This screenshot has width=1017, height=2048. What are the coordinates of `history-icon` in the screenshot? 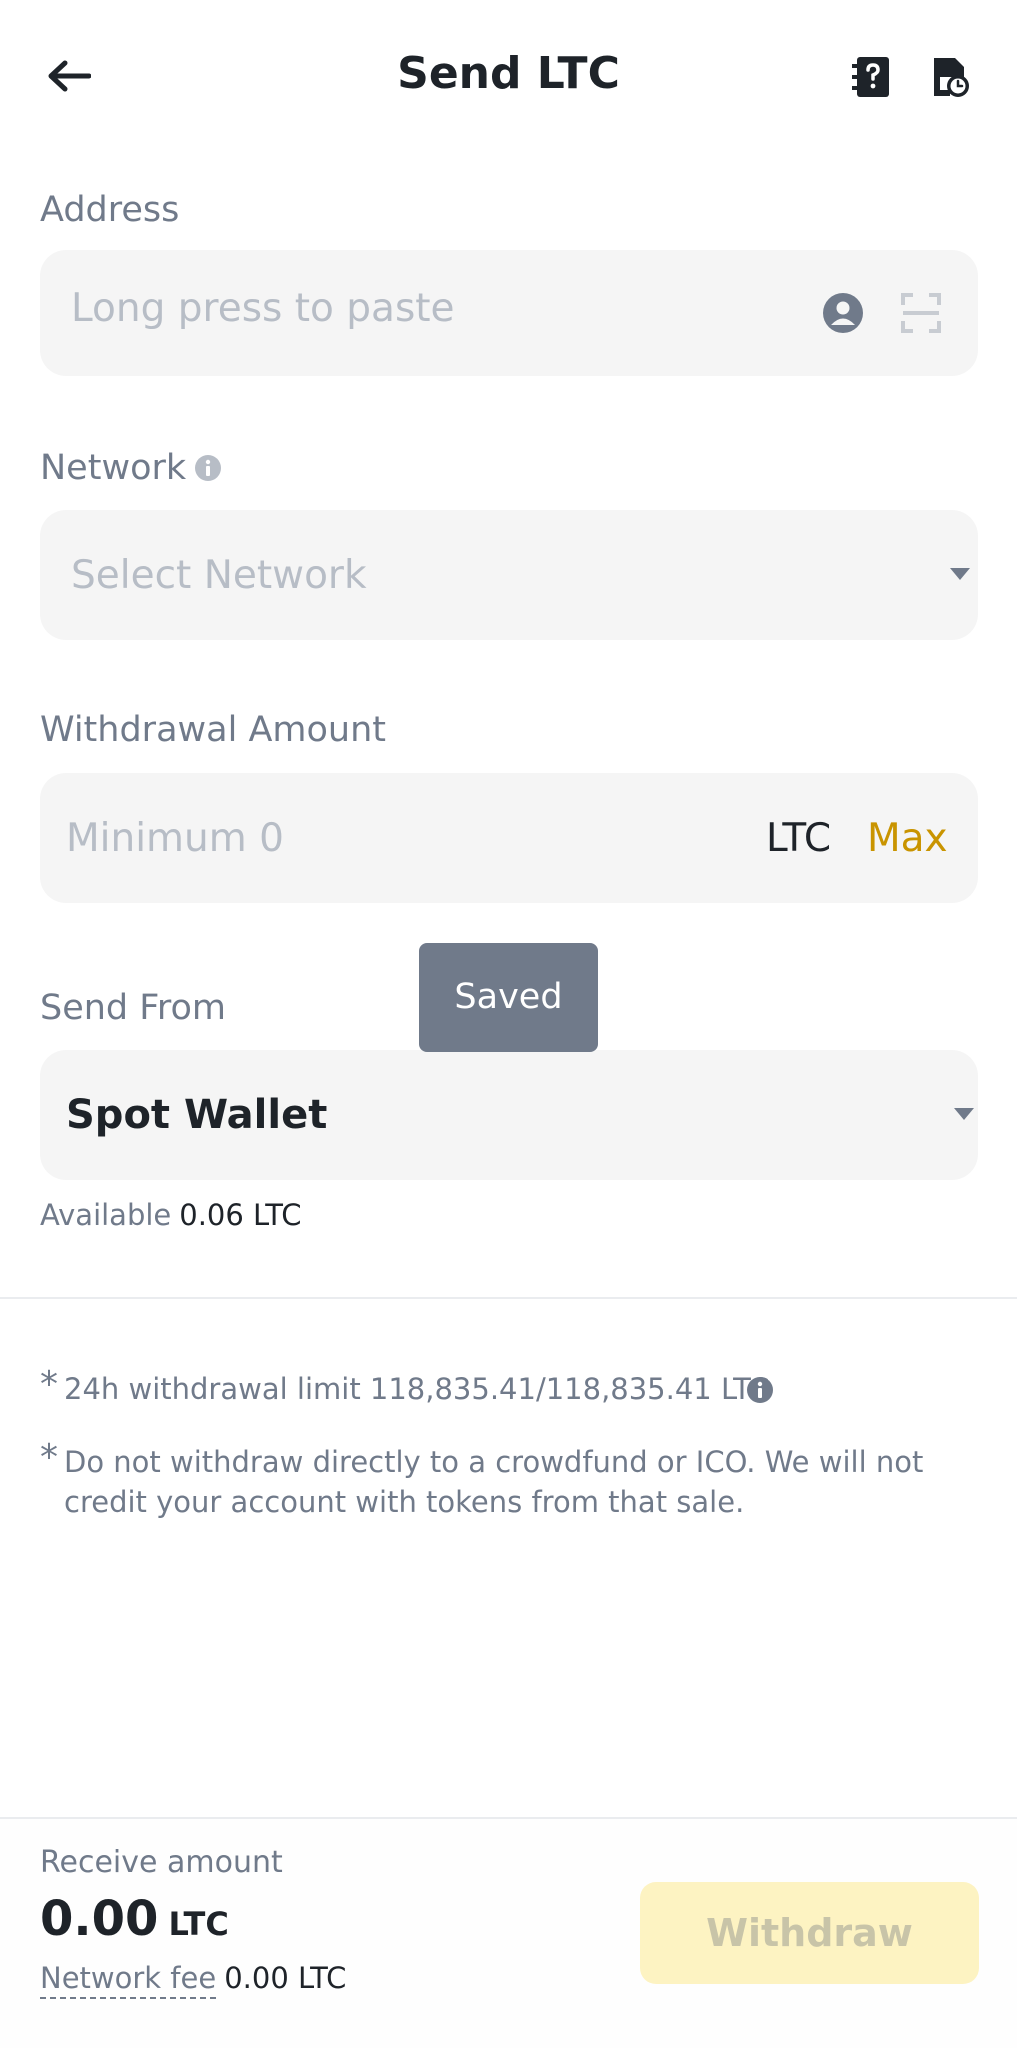 It's located at (951, 77).